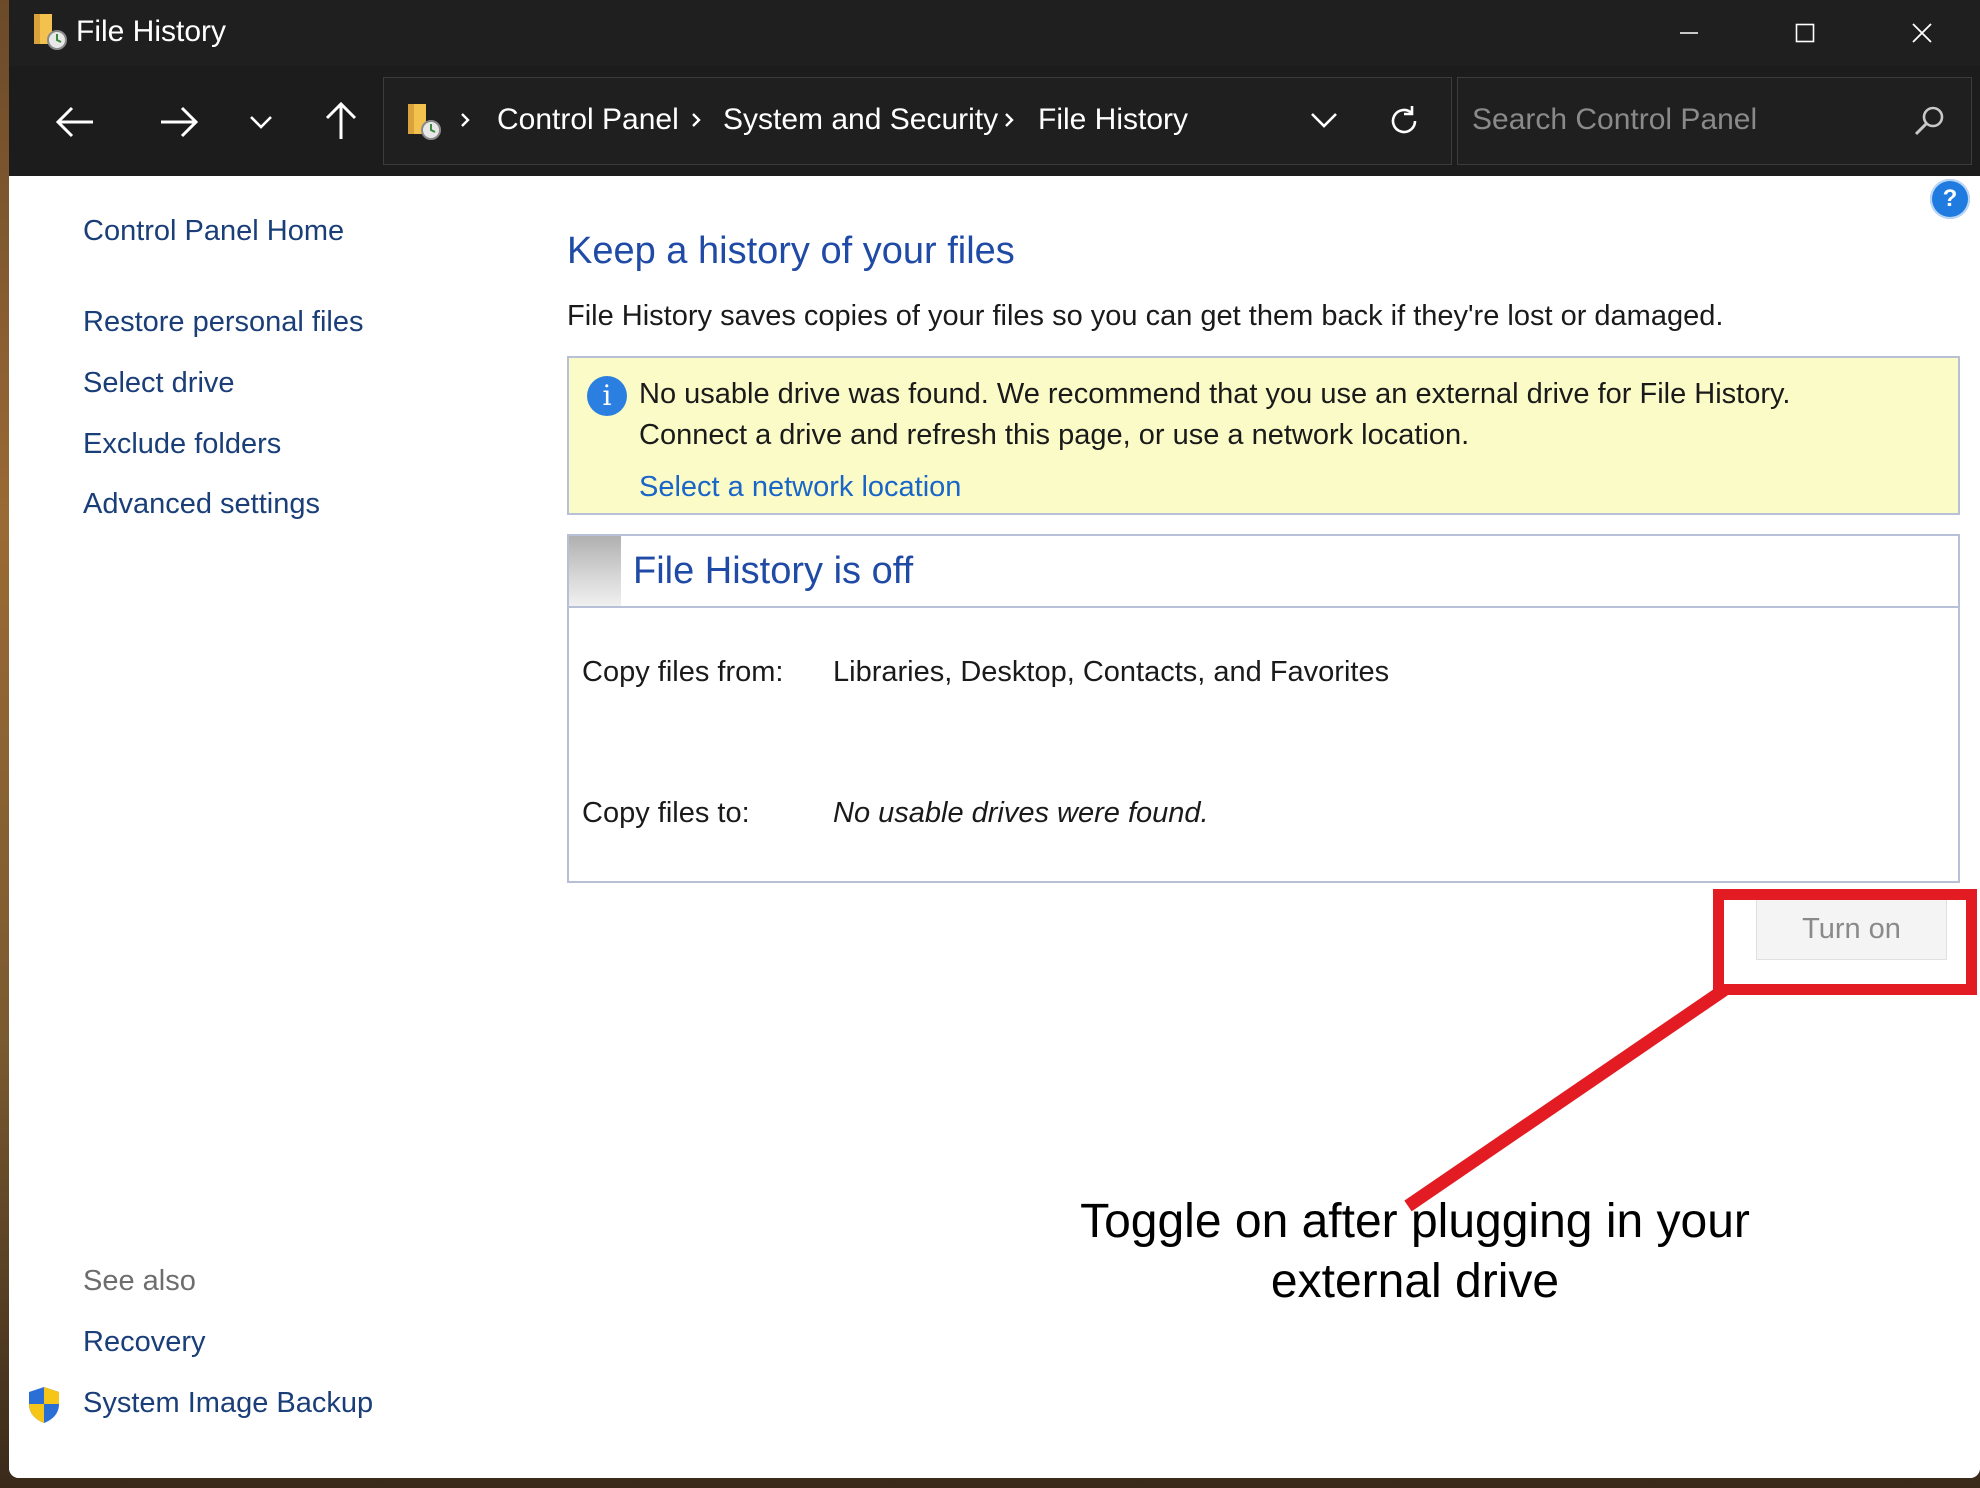 This screenshot has height=1488, width=1980. Describe the element at coordinates (860, 120) in the screenshot. I see `breadcrumb-system-and-security: System and Security` at that location.